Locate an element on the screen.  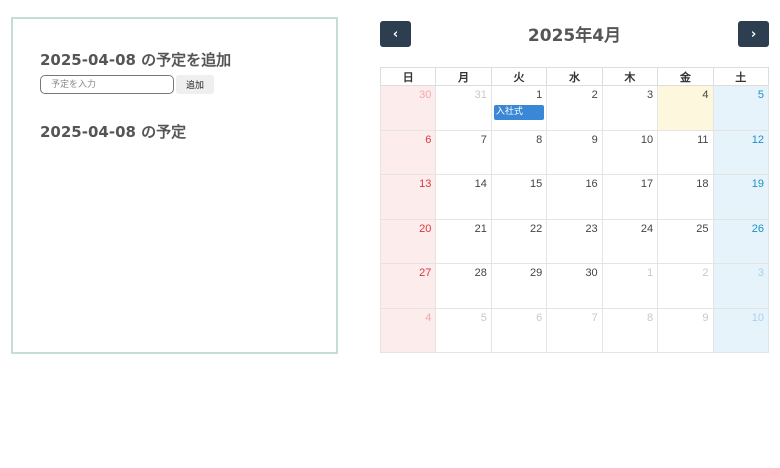
day-number: 27 is located at coordinates (425, 273).